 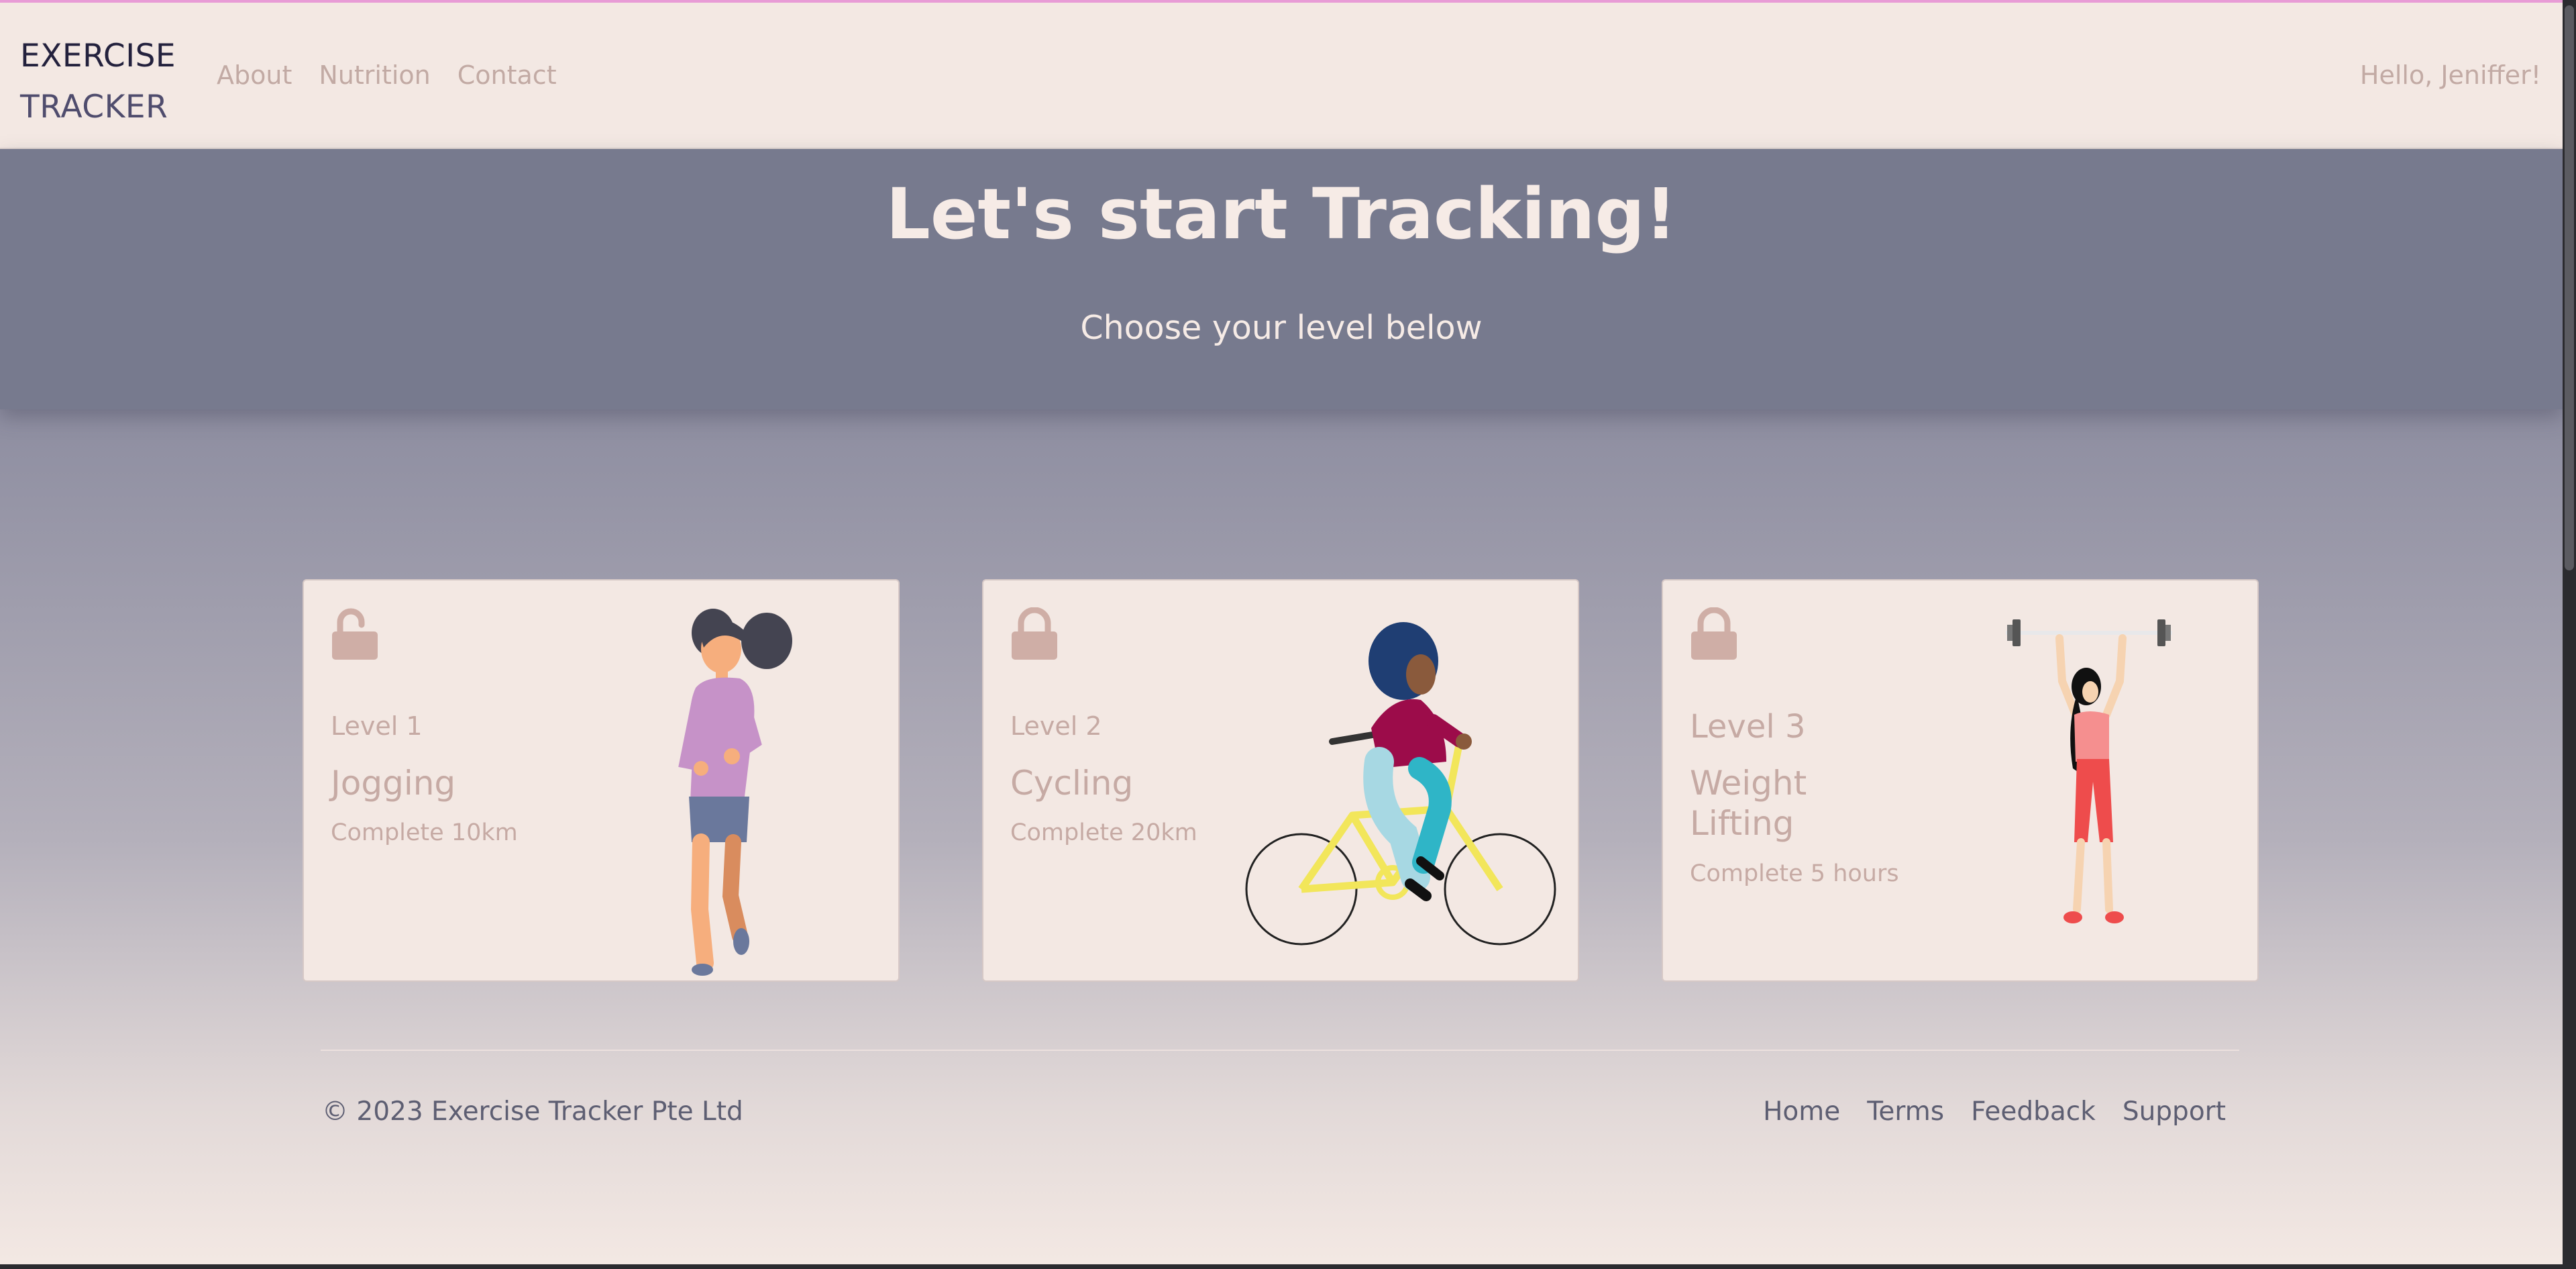 I want to click on exercise-name: Weight Lifting, so click(x=1748, y=803).